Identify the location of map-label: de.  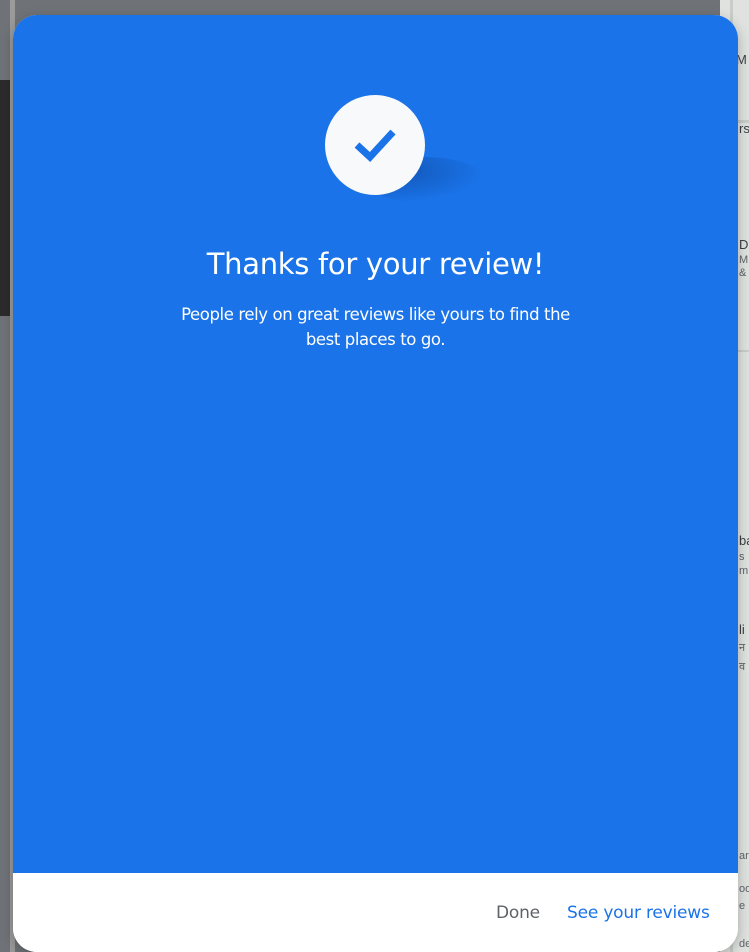
(744, 944).